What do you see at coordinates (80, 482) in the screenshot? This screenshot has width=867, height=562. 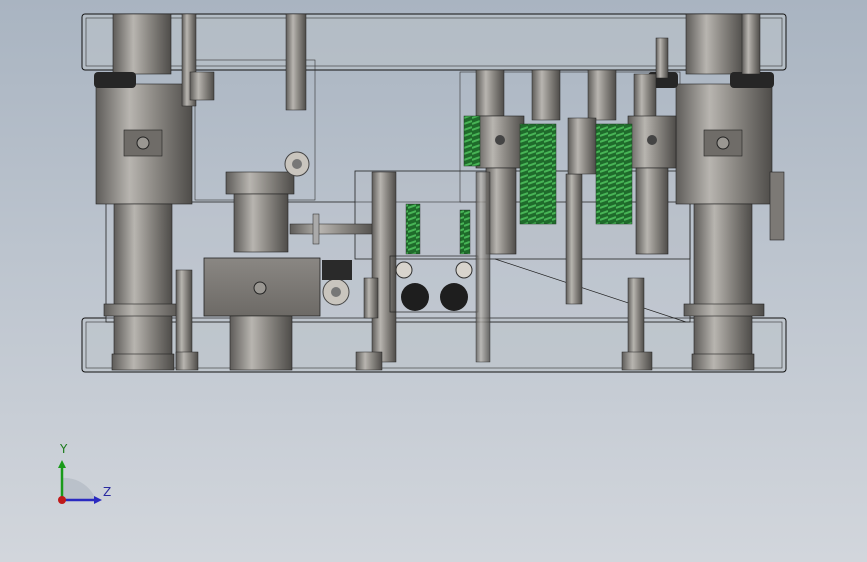 I see `orientation-triad` at bounding box center [80, 482].